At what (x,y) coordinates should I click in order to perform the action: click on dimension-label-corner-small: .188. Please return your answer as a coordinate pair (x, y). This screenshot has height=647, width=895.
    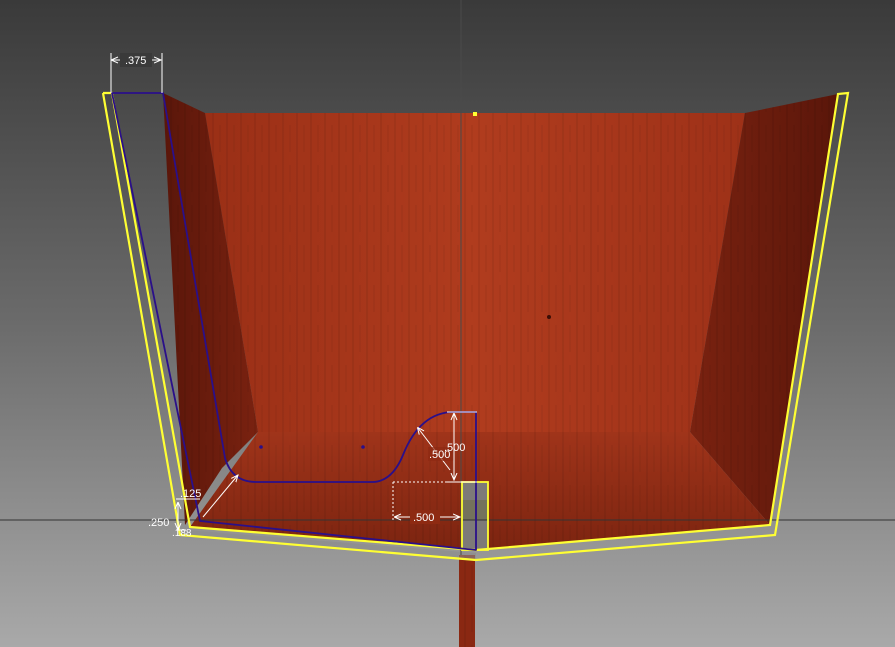
    Looking at the image, I should click on (182, 533).